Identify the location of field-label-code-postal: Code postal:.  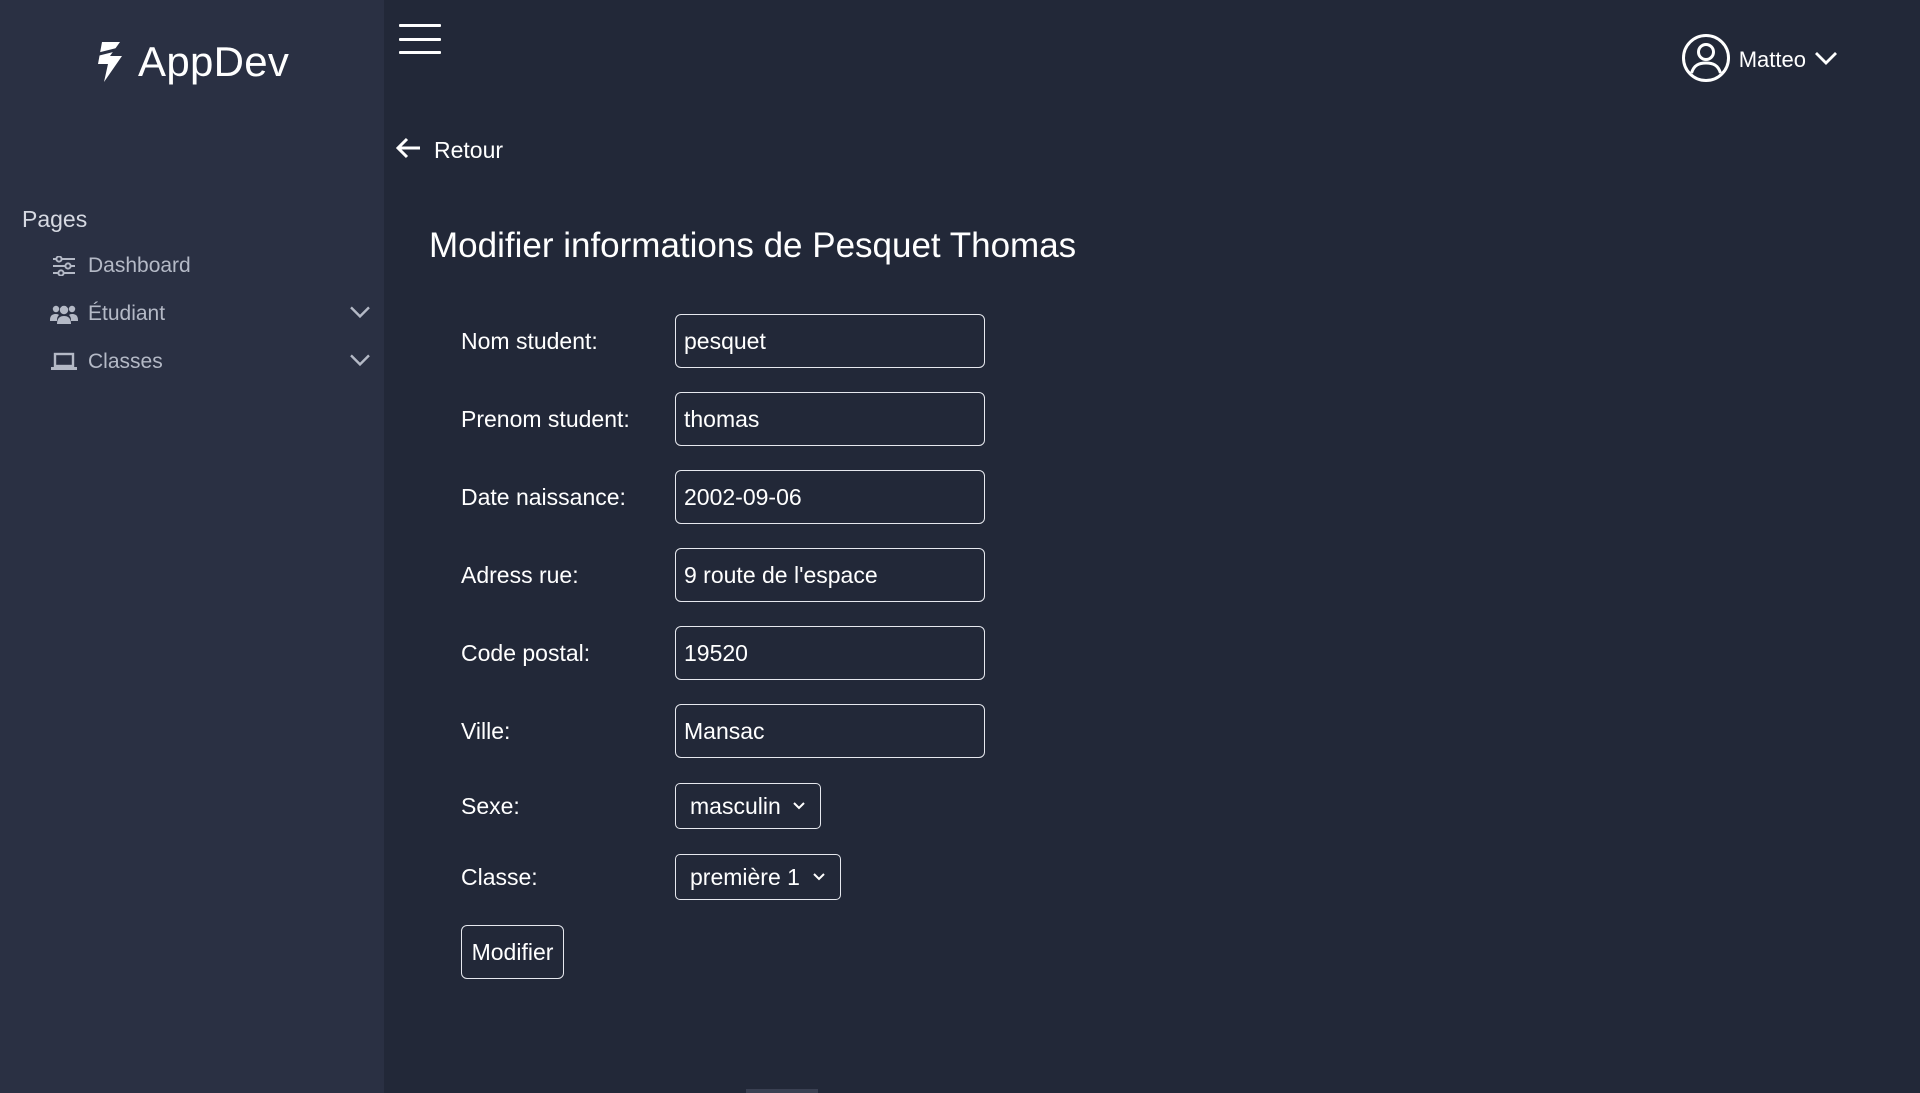
(526, 652).